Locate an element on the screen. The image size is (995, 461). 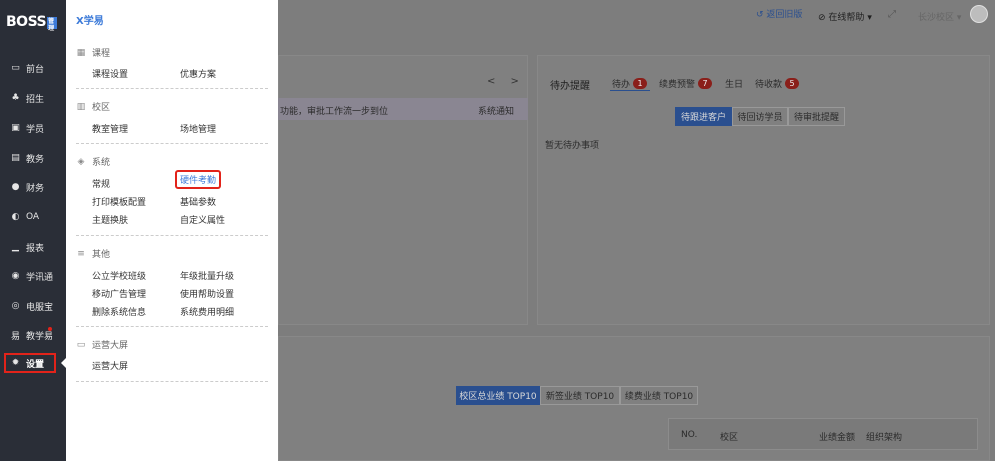
screen-icon: ▭ is located at coordinates (81, 344).